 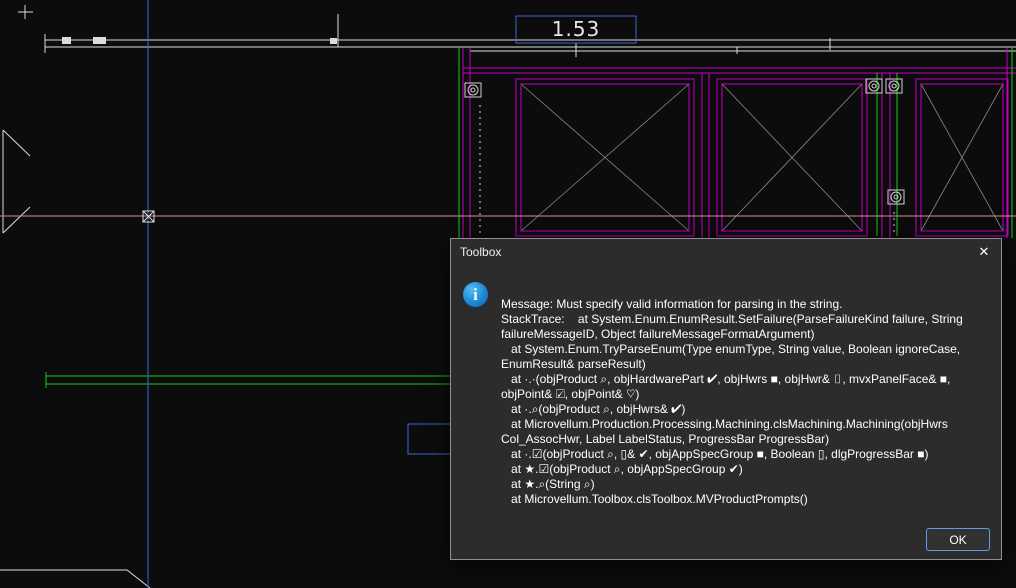 I want to click on diagonal-braces, so click(x=762, y=157).